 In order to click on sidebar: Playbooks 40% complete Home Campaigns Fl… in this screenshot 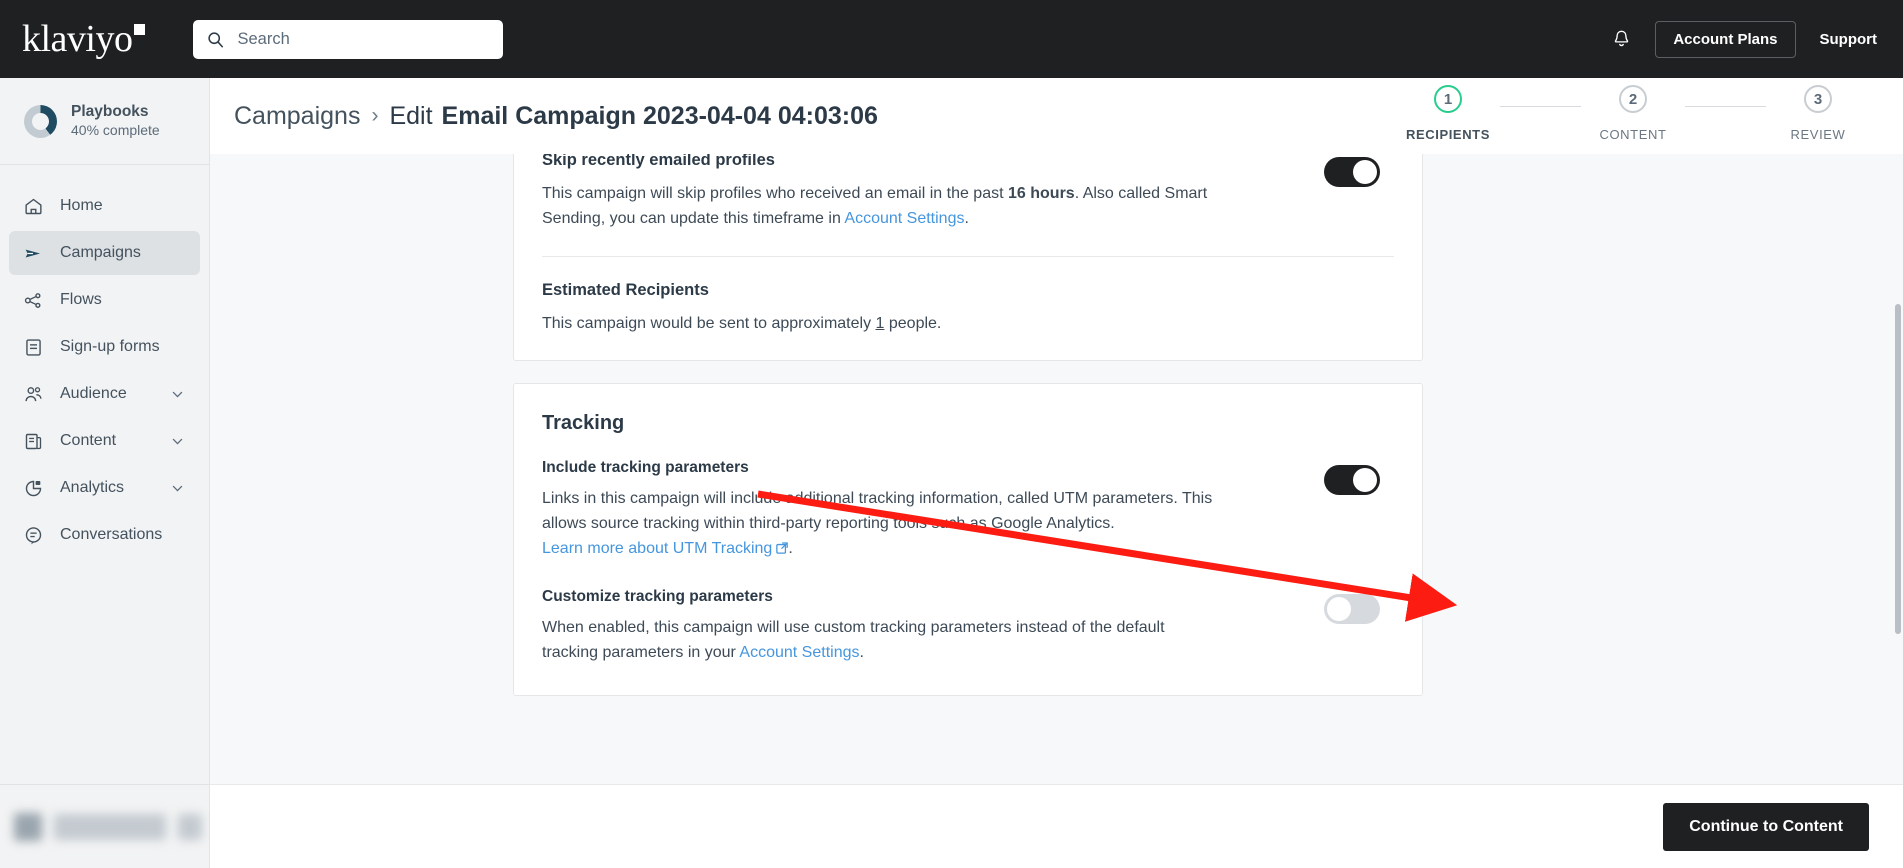, I will do `click(105, 473)`.